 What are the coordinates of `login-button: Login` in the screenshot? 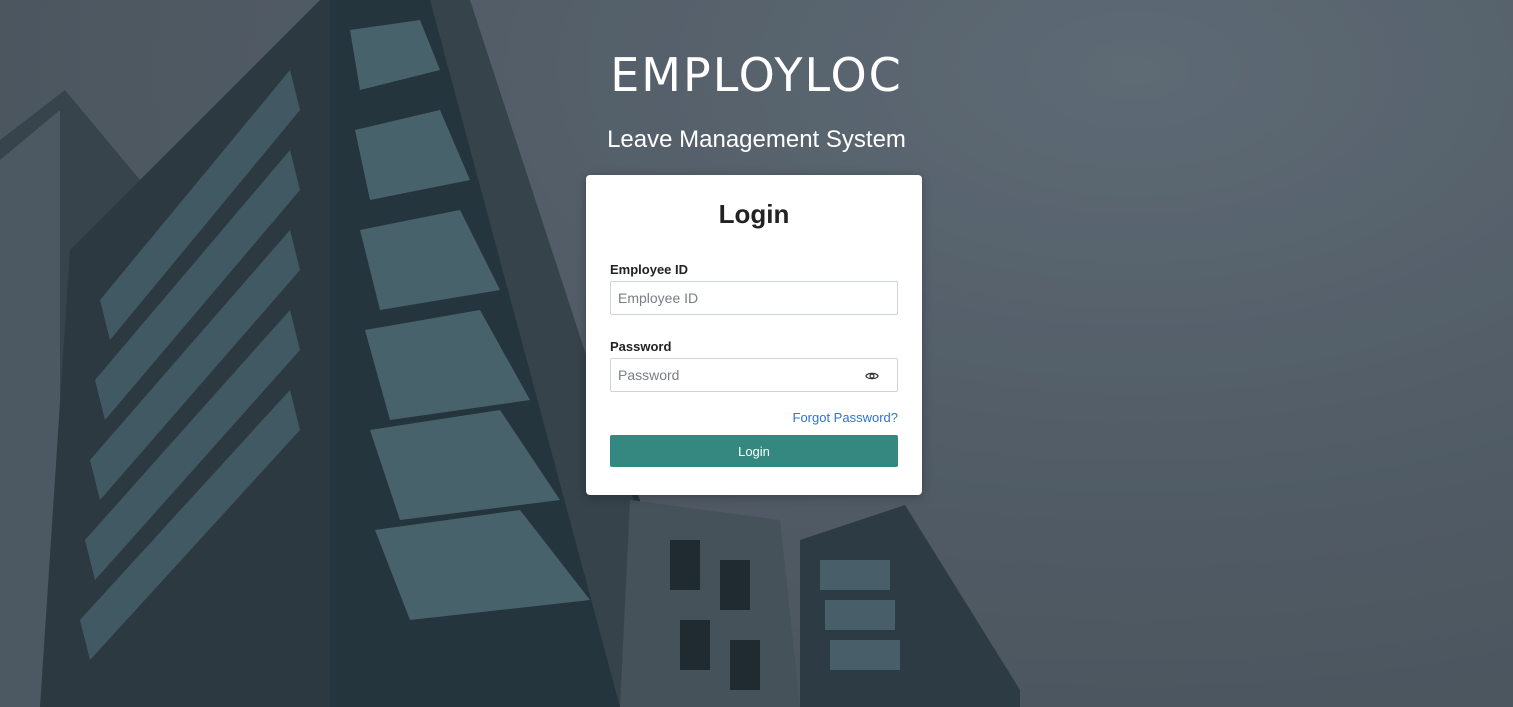 It's located at (754, 451).